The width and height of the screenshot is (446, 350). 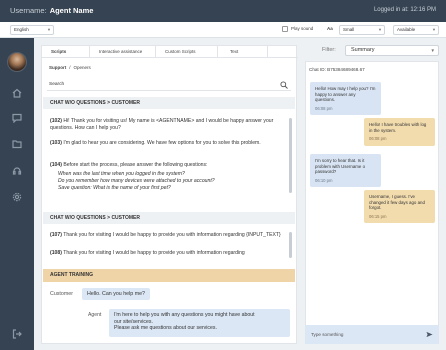 I want to click on folder-icon, so click(x=17, y=144).